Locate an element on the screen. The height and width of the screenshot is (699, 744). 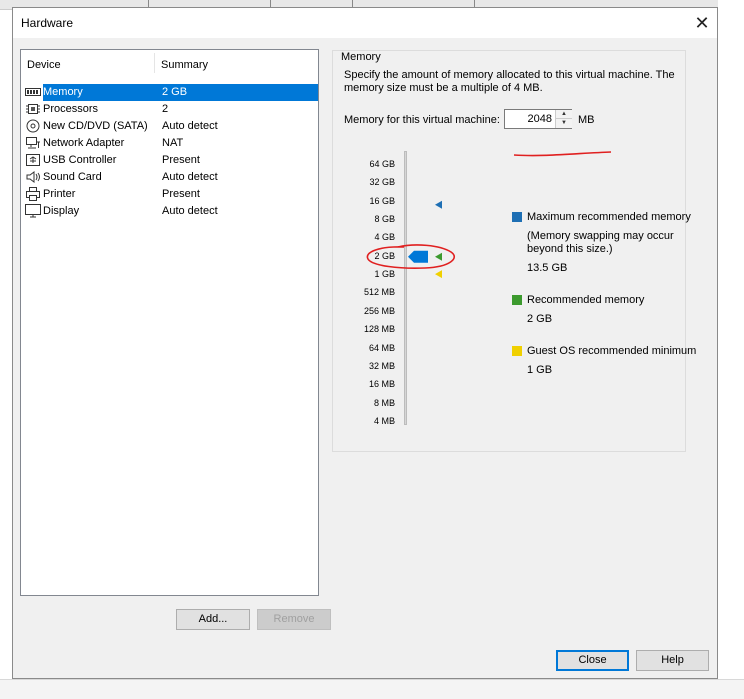
scale-label: 16 GB is located at coordinates (382, 200).